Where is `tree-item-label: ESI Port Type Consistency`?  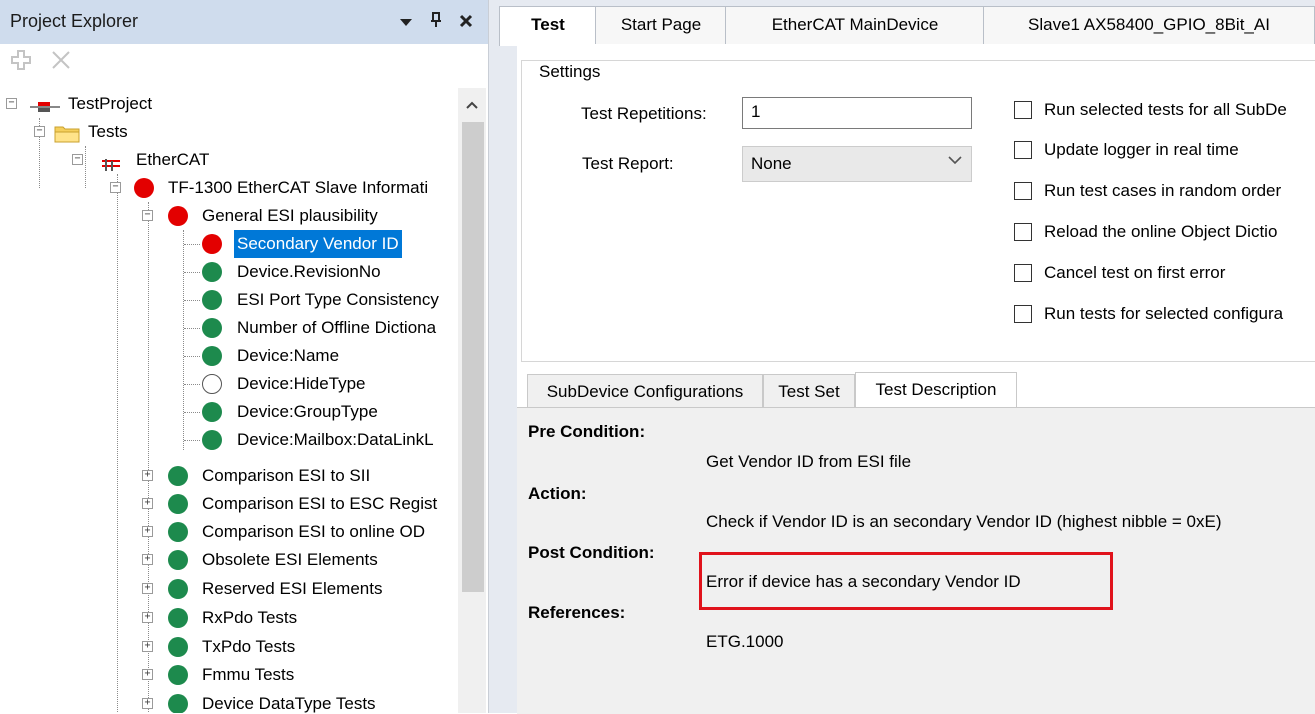 tree-item-label: ESI Port Type Consistency is located at coordinates (338, 299).